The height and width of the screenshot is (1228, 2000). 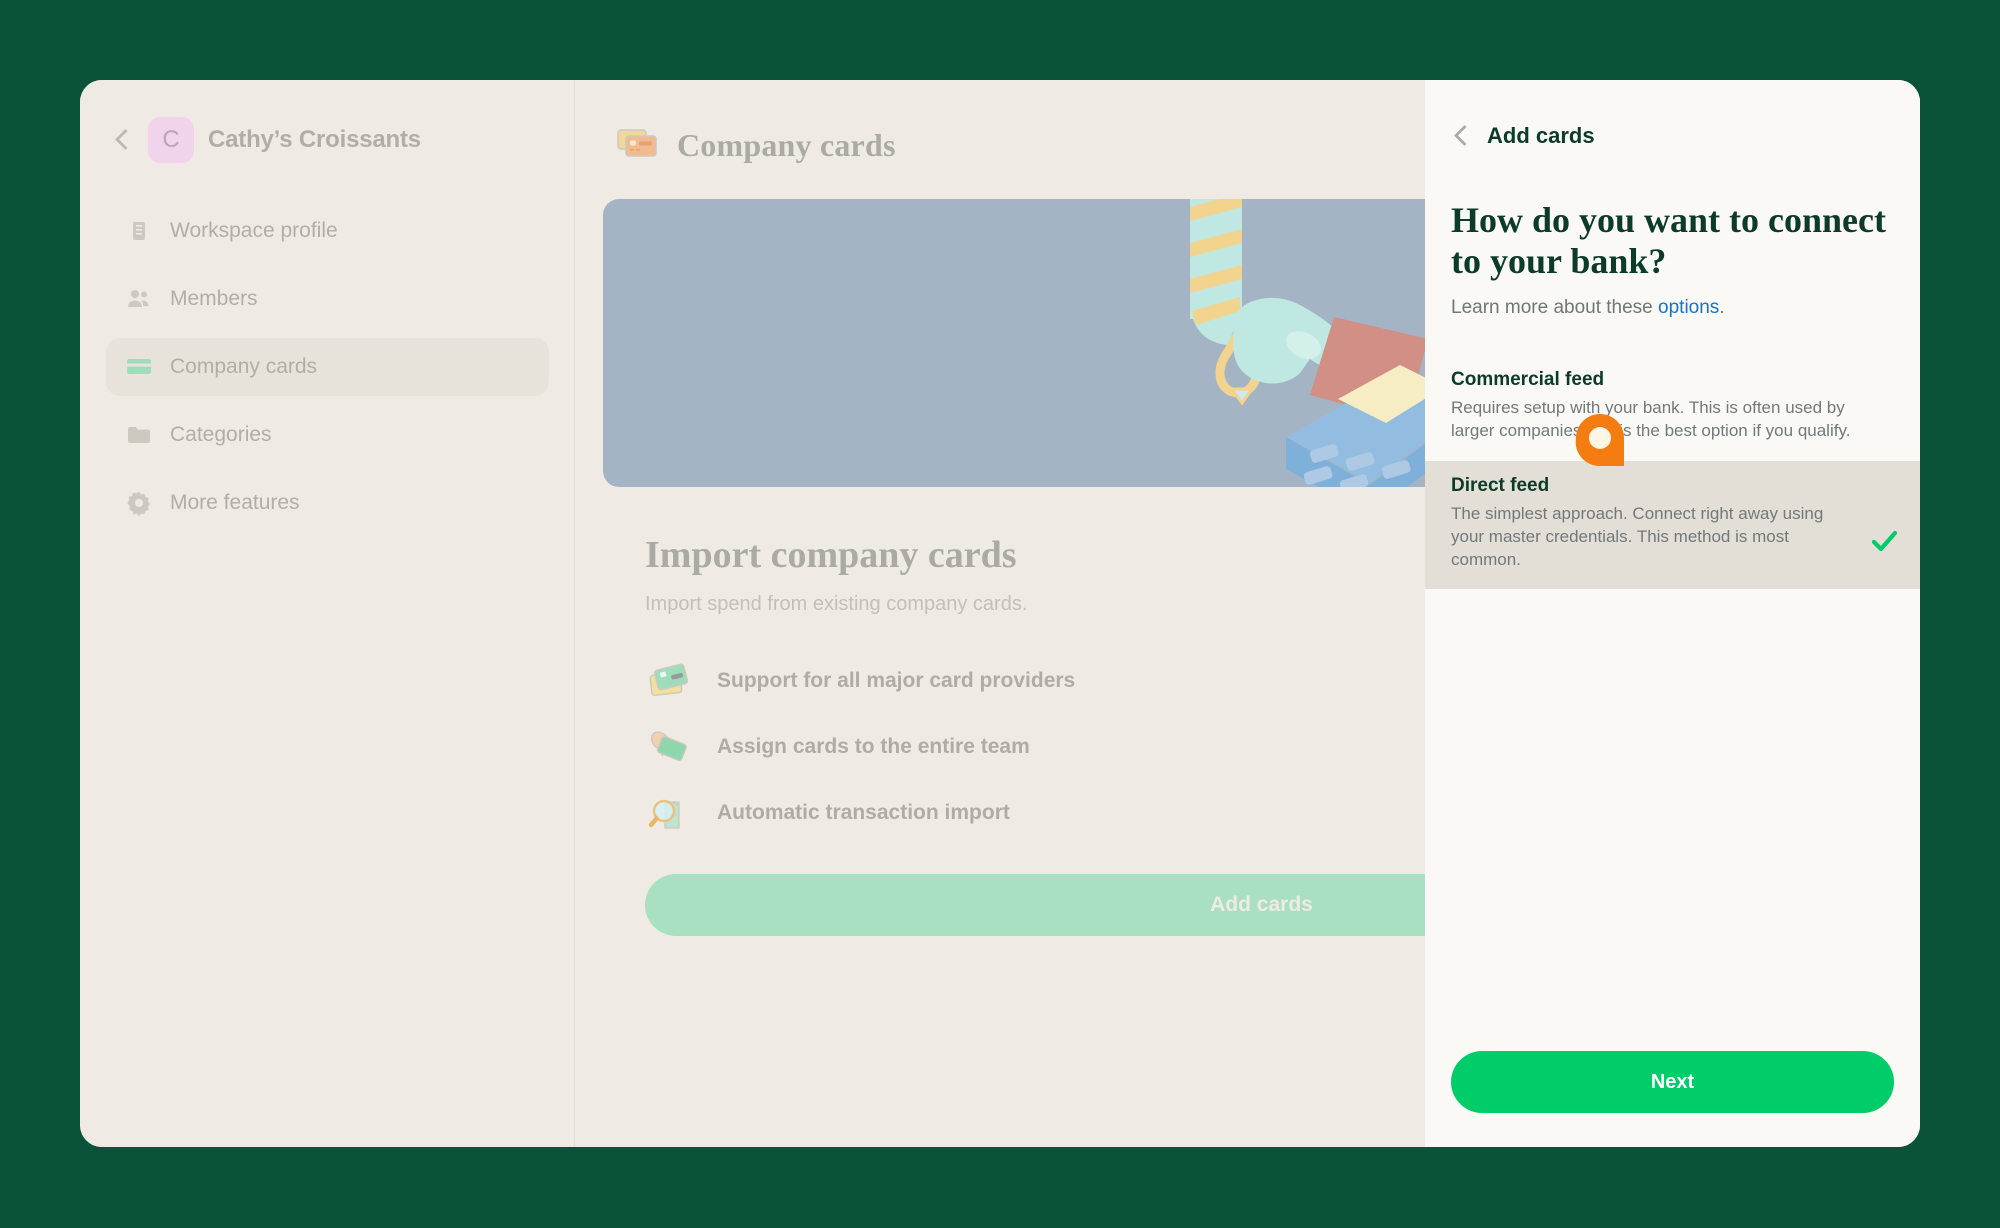 What do you see at coordinates (244, 366) in the screenshot?
I see `sidebar-item-label: Company cards` at bounding box center [244, 366].